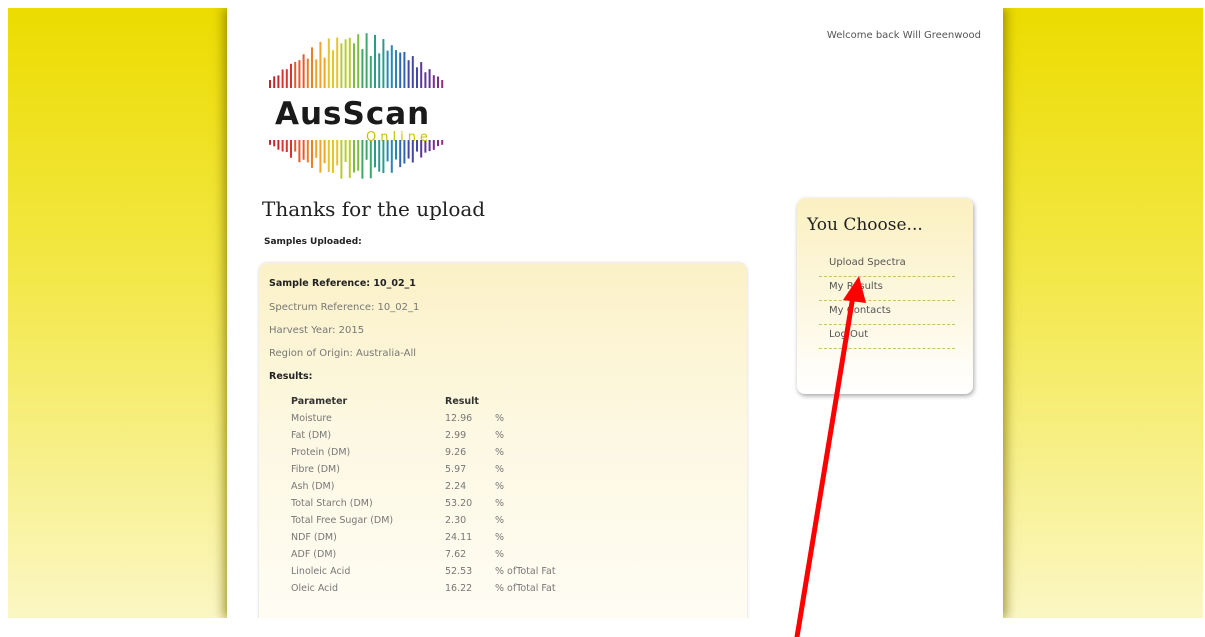 This screenshot has width=1205, height=637. I want to click on table-row: Oleic Acid 16.22 % ofTotal Fat, so click(443, 588).